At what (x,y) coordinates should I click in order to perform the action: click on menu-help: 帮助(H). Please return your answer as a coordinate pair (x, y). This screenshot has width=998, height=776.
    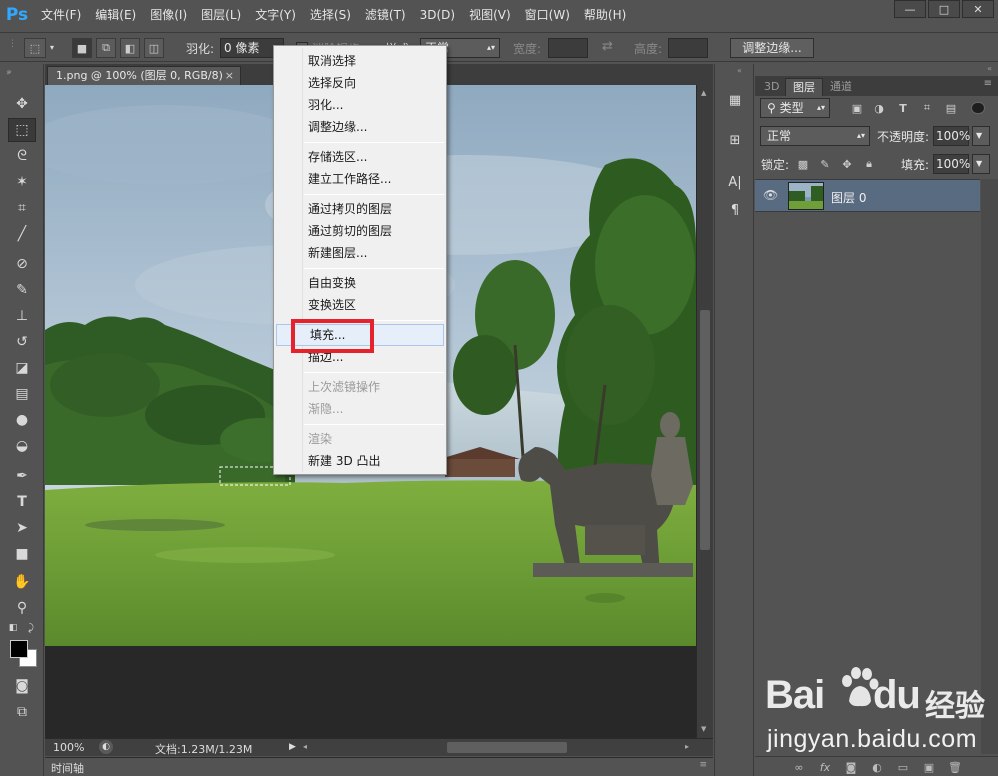
    Looking at the image, I should click on (605, 15).